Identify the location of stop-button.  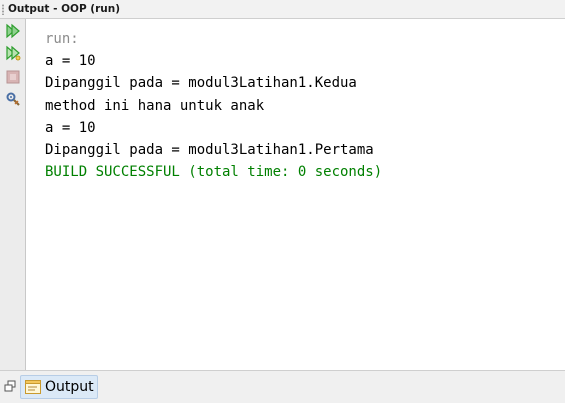
(13, 77).